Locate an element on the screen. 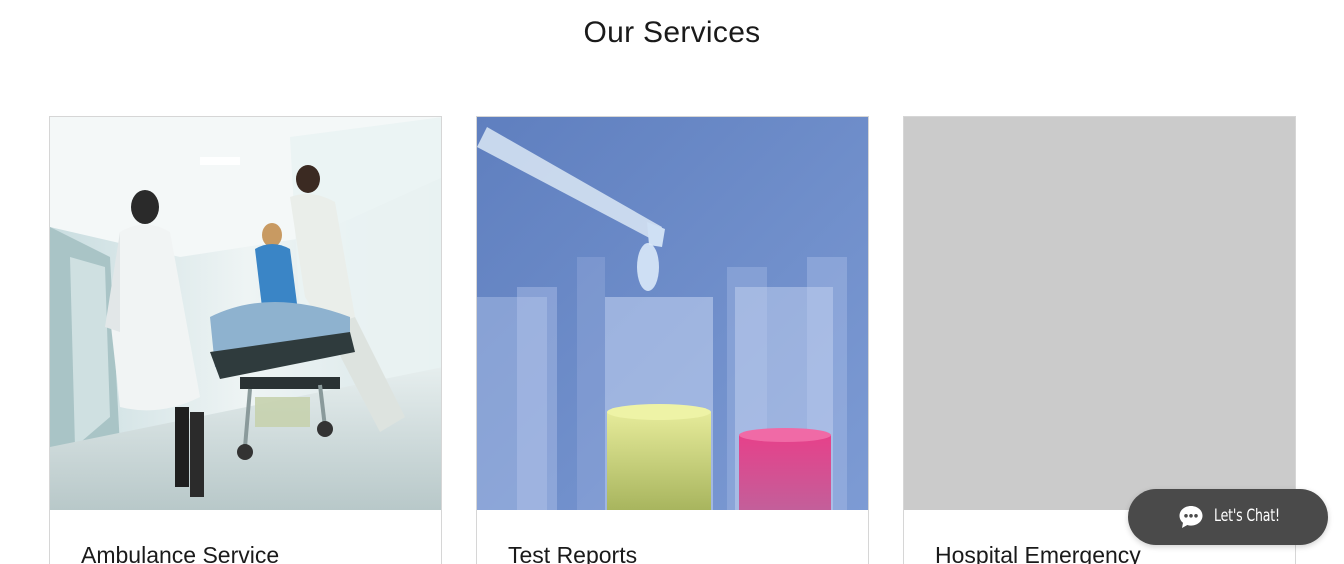  chat-bubble-icon is located at coordinates (1191, 517).